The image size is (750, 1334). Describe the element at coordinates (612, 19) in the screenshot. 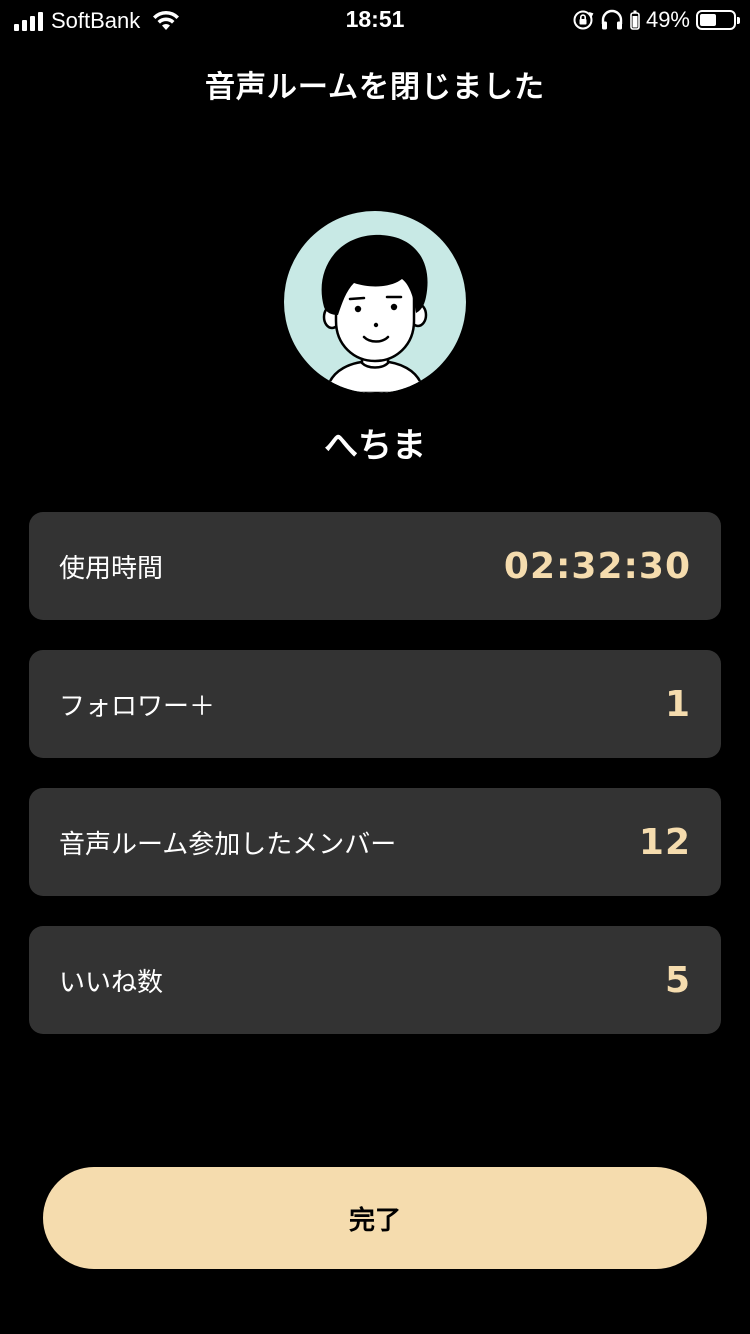

I see `headphones-icon` at that location.